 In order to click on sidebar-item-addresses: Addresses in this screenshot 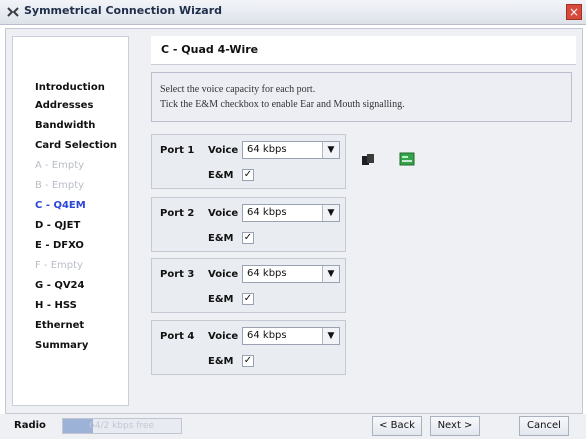, I will do `click(64, 105)`.